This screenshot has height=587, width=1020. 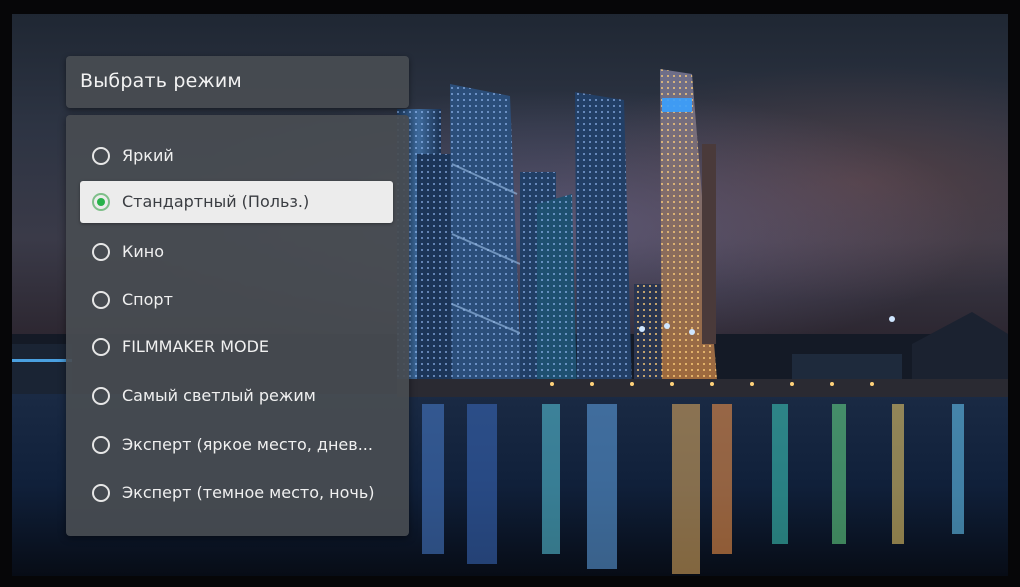 What do you see at coordinates (196, 346) in the screenshot?
I see `option-label: FILMMAKER MODE` at bounding box center [196, 346].